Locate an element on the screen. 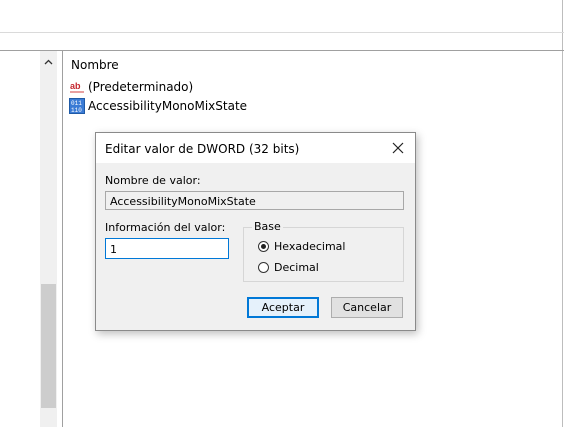 The height and width of the screenshot is (427, 564). decimal-radio: Decimal is located at coordinates (288, 267).